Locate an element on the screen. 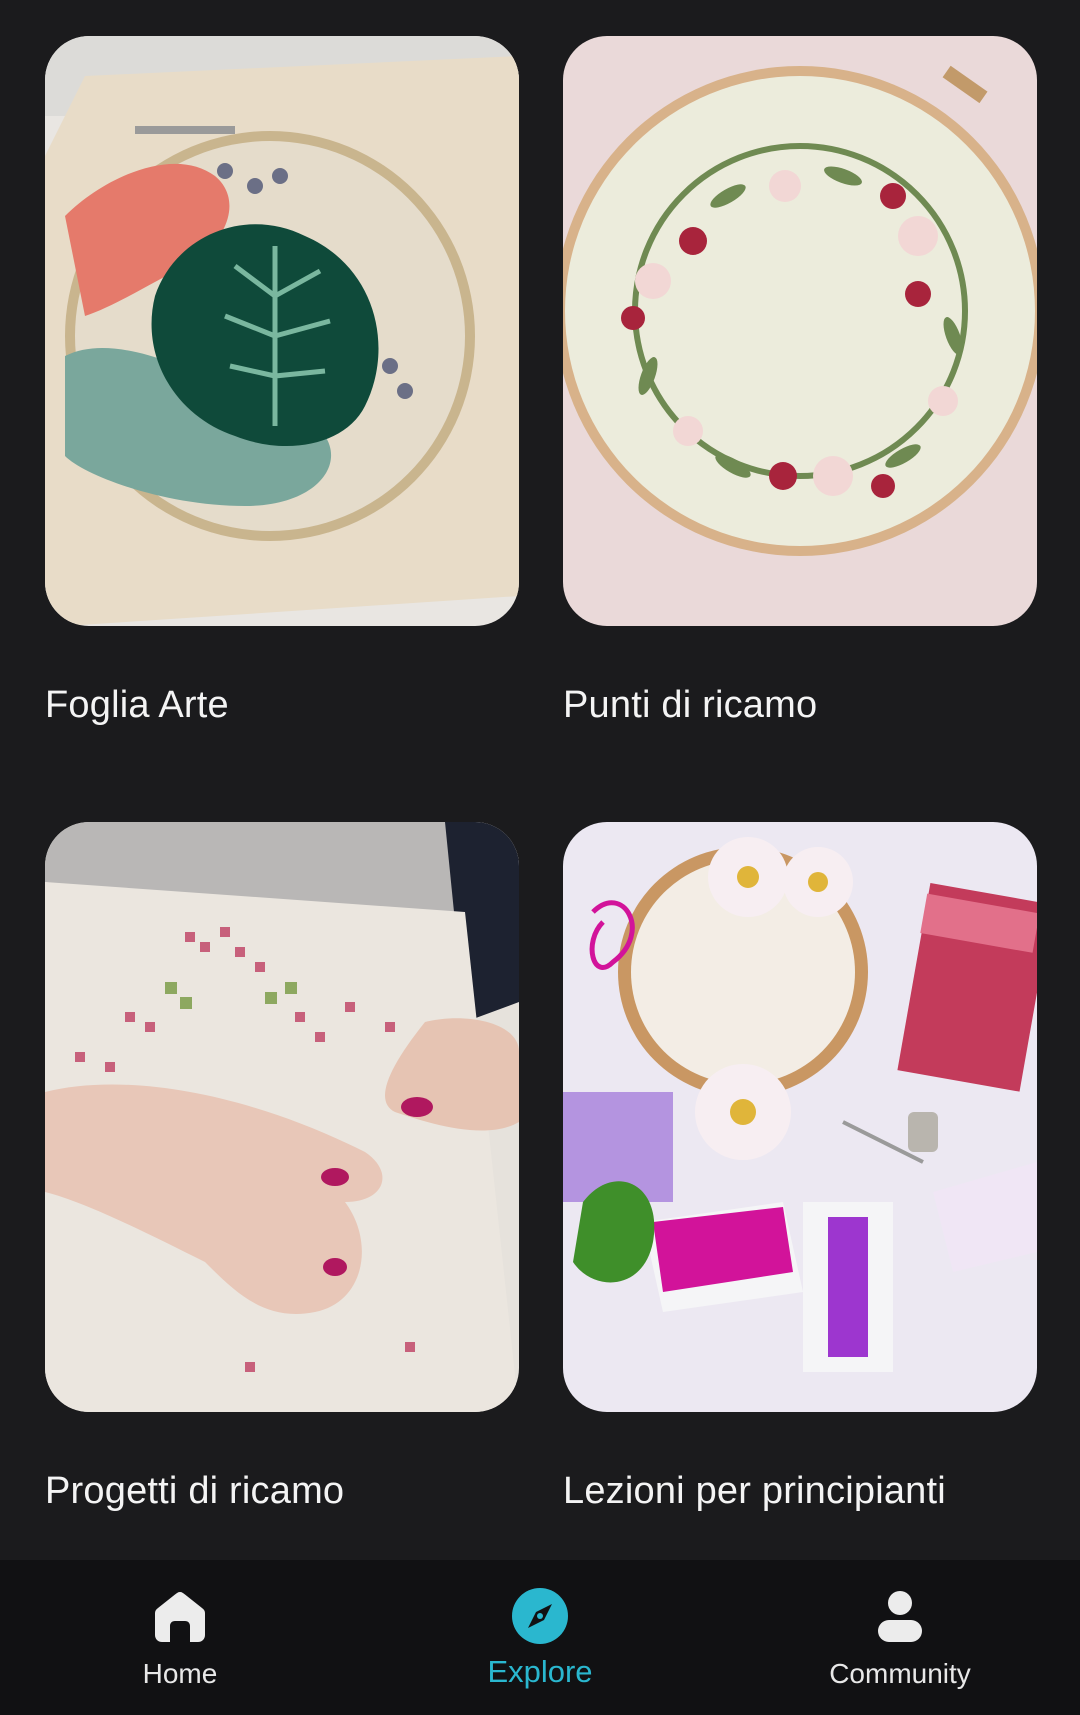 This screenshot has height=1715, width=1080. card-title: Progetti di ricamo is located at coordinates (195, 1491).